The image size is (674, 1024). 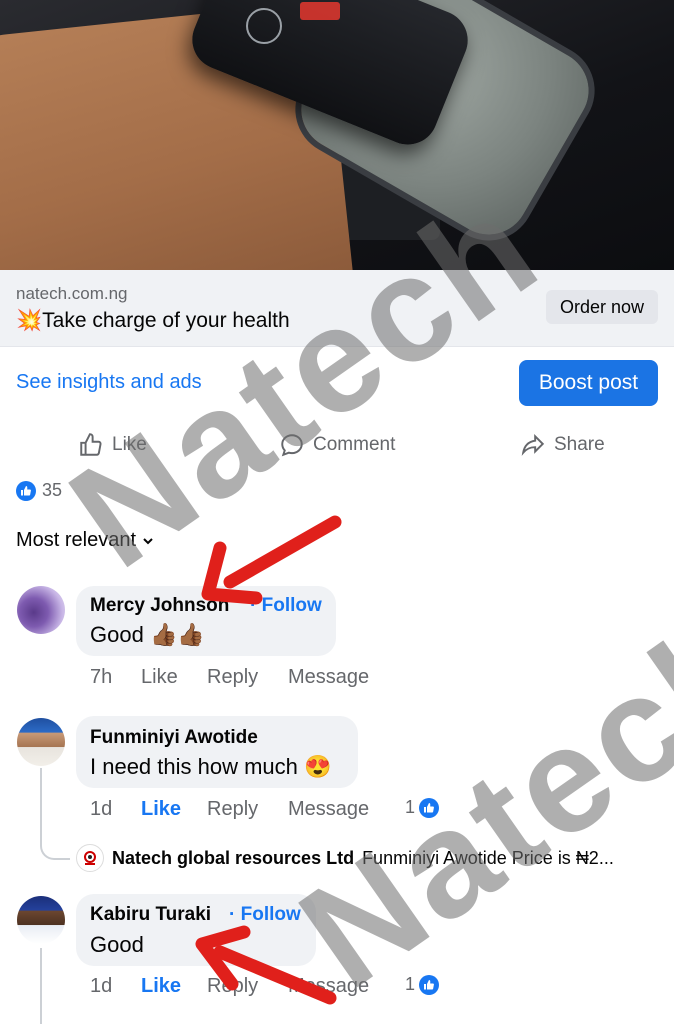 What do you see at coordinates (91, 444) in the screenshot?
I see `like-icon` at bounding box center [91, 444].